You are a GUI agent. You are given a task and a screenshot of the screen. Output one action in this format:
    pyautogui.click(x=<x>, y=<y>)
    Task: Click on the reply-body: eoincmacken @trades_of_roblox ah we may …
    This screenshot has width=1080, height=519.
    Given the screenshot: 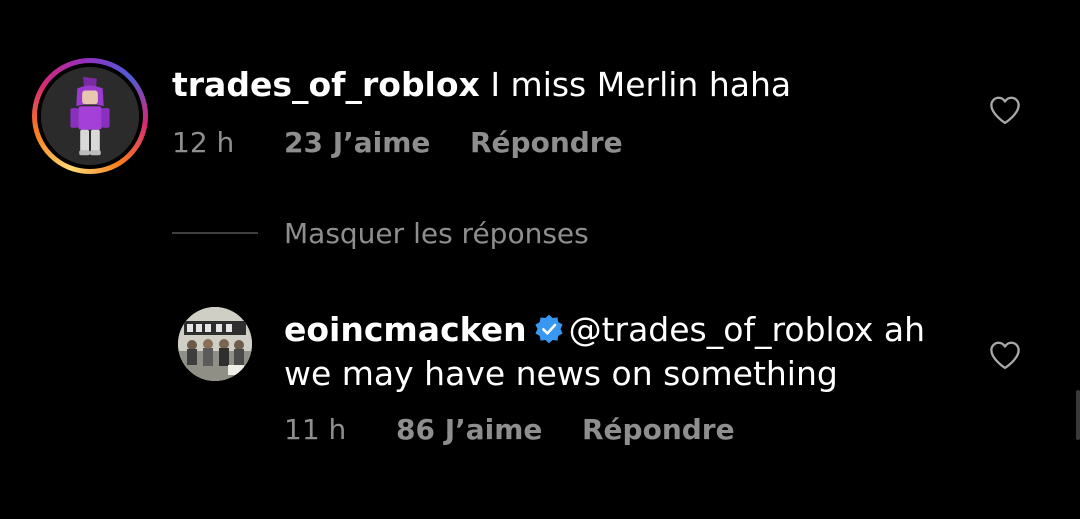 What is the action you would take?
    pyautogui.click(x=614, y=352)
    